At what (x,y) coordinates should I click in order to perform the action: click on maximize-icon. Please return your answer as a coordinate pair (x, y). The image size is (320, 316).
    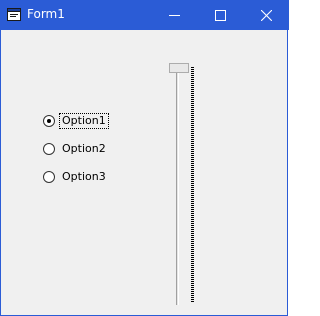
    Looking at the image, I should click on (220, 15).